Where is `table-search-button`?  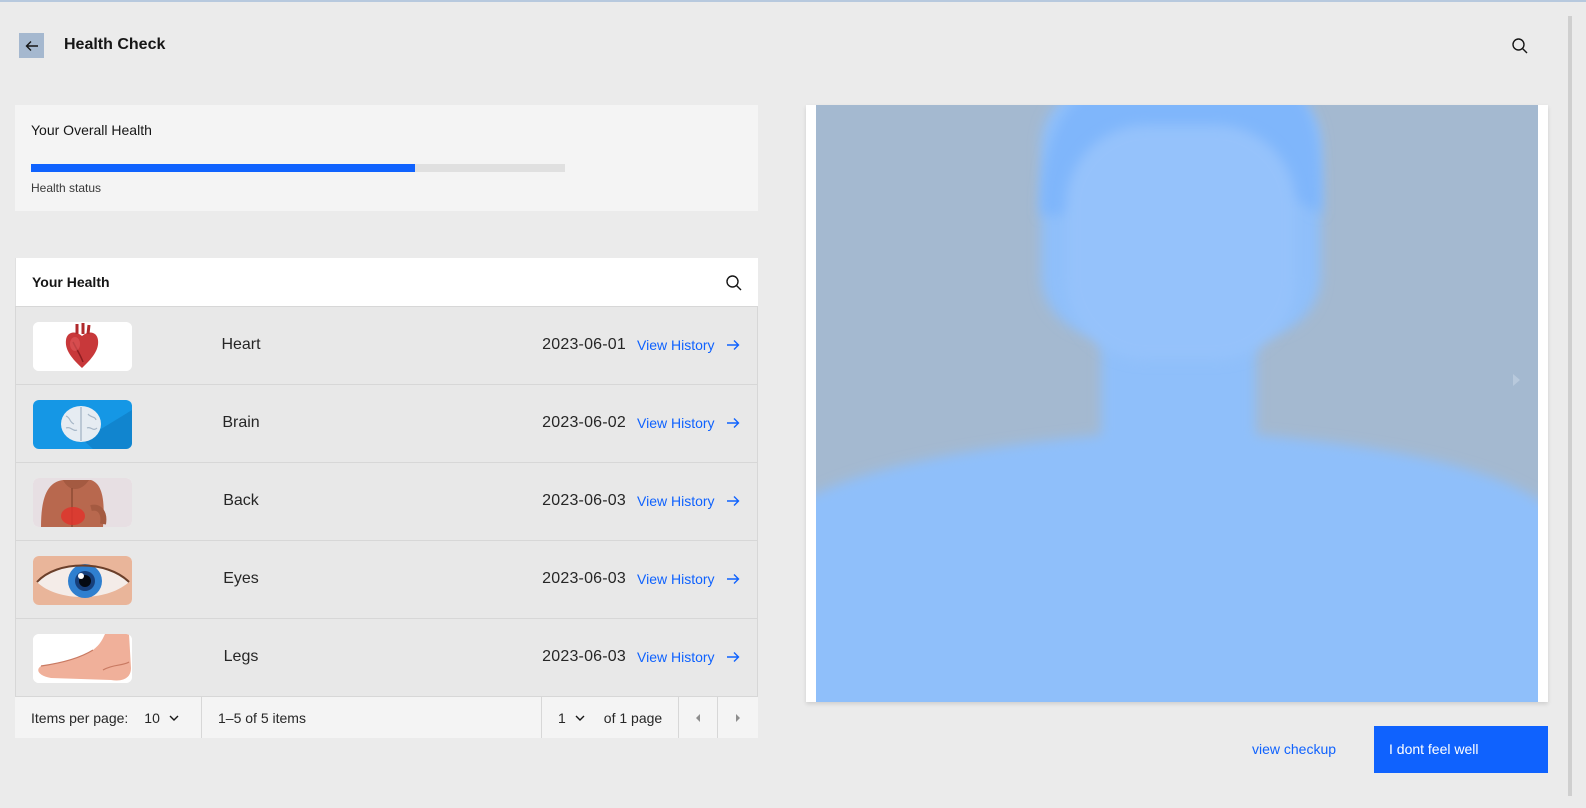
table-search-button is located at coordinates (734, 283).